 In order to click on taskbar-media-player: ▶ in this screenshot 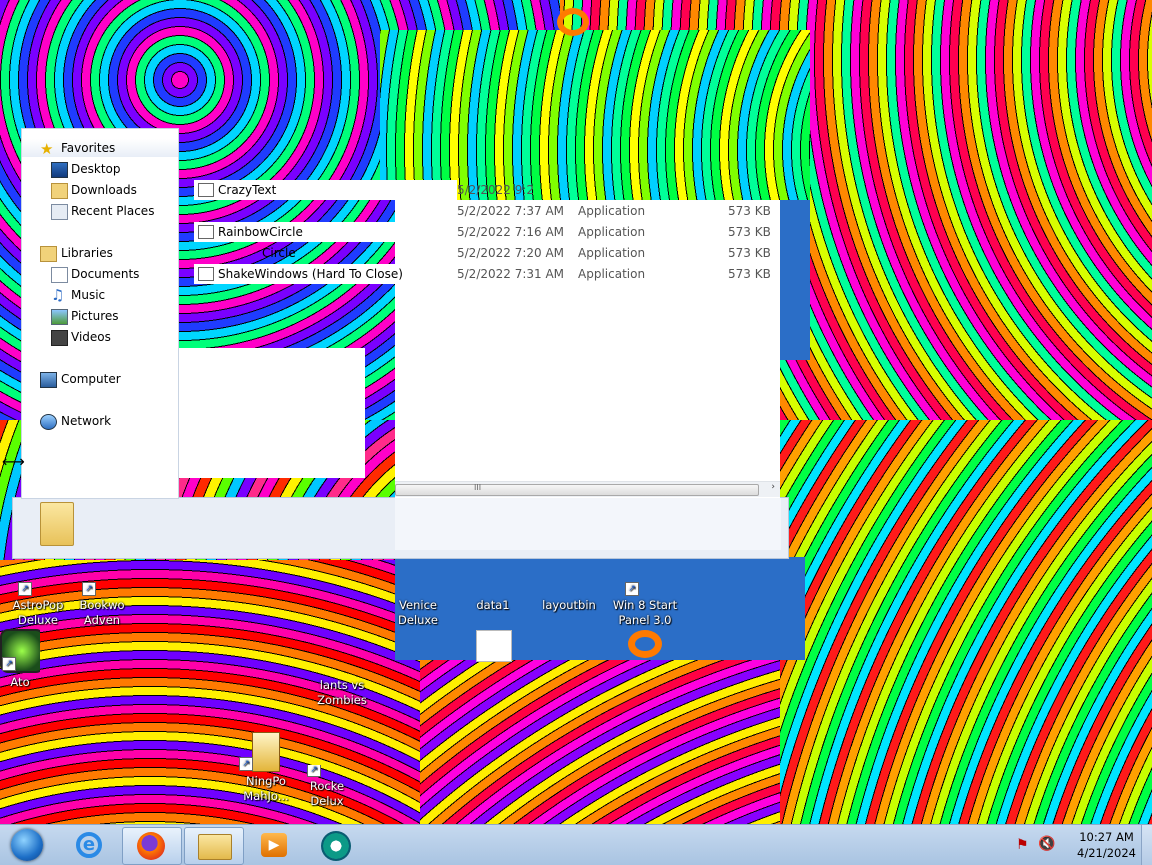, I will do `click(275, 845)`.